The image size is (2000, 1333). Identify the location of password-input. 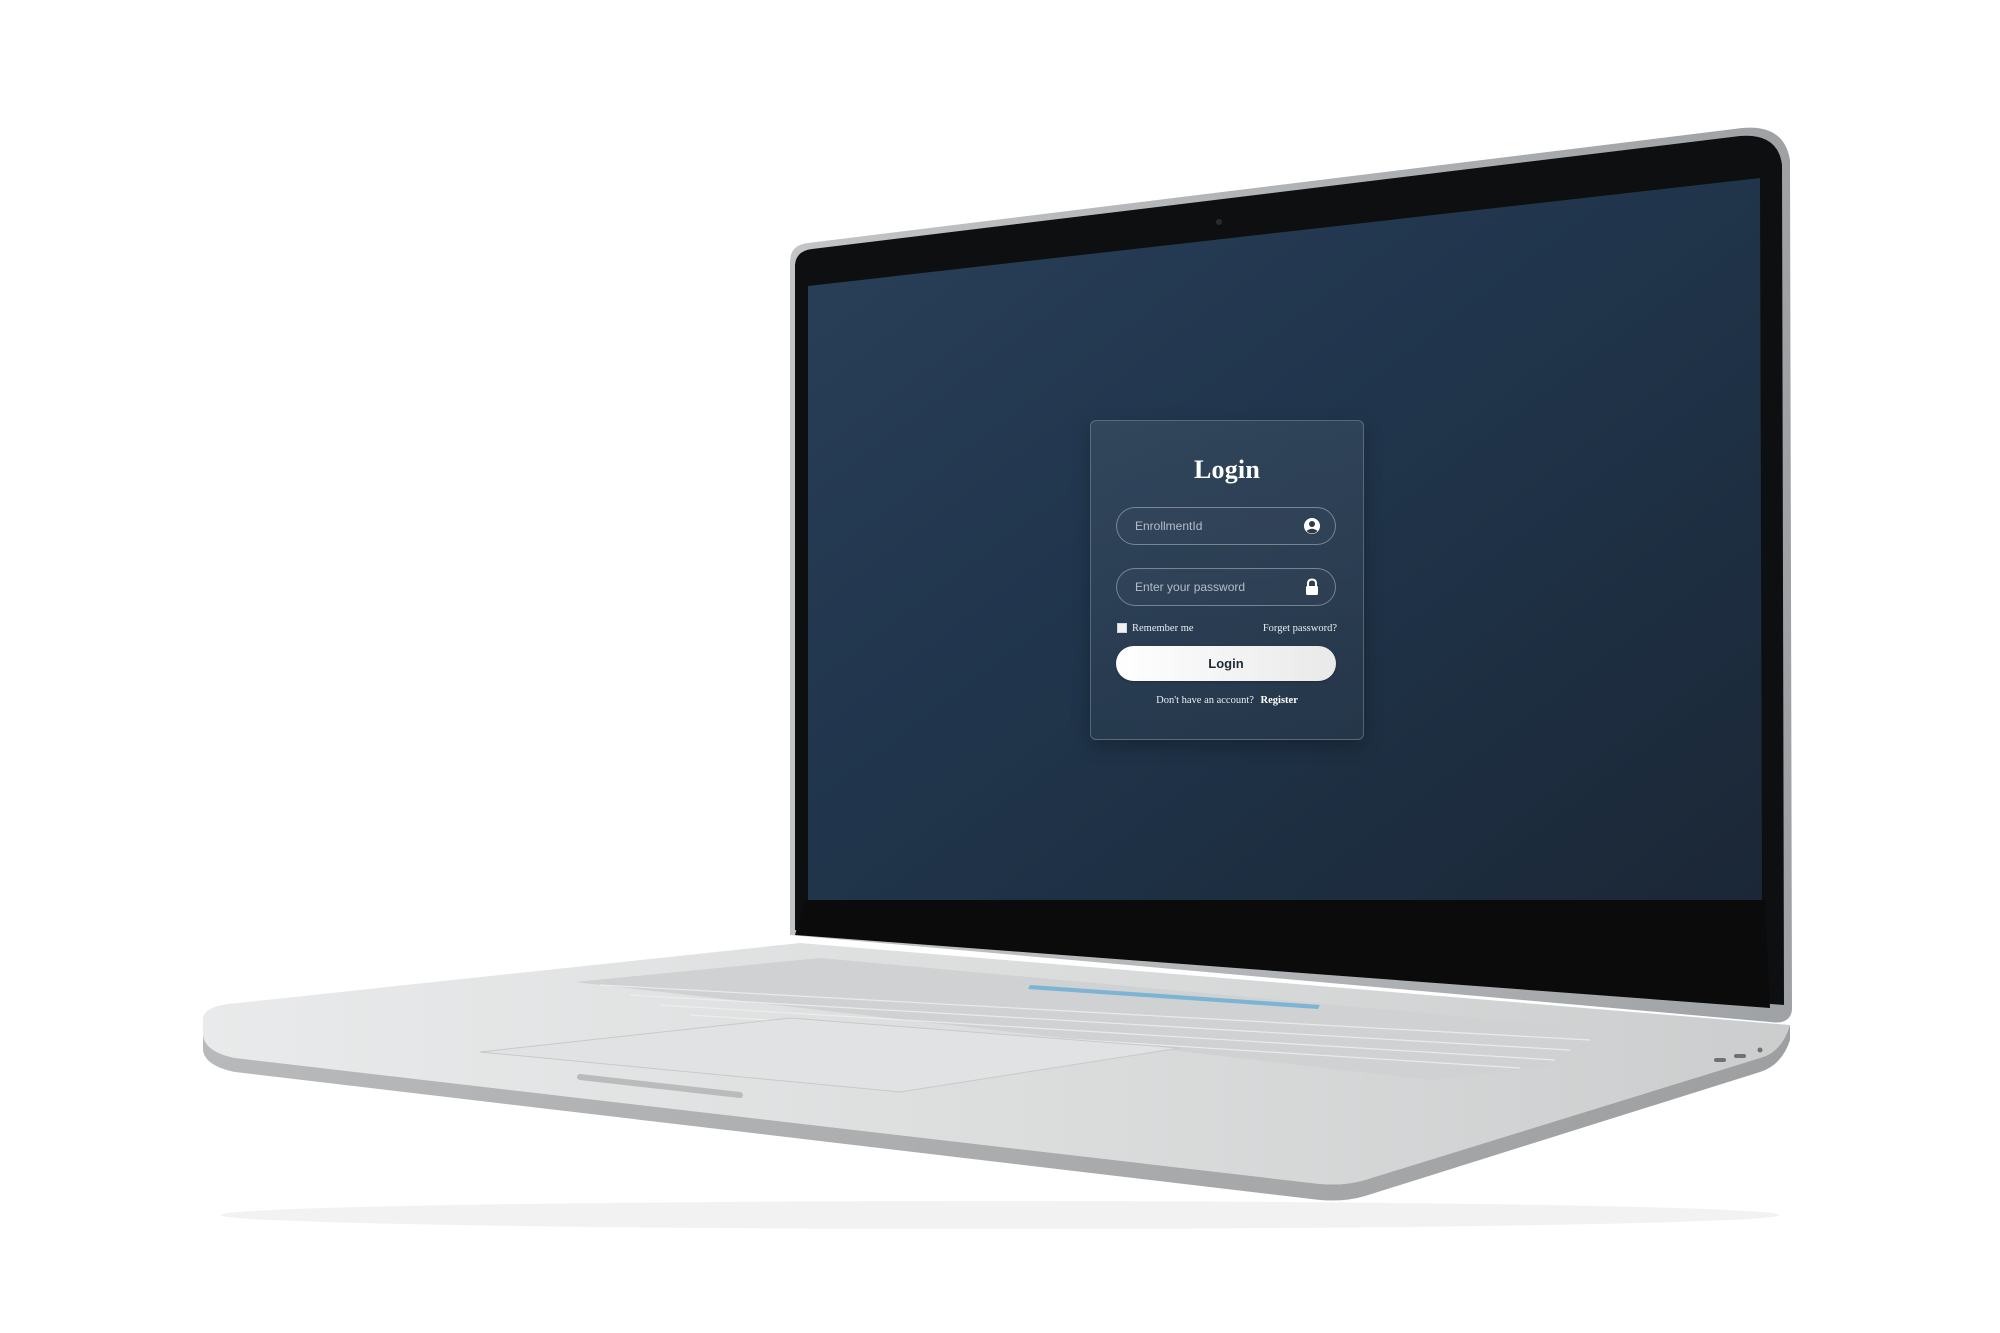
(1208, 587).